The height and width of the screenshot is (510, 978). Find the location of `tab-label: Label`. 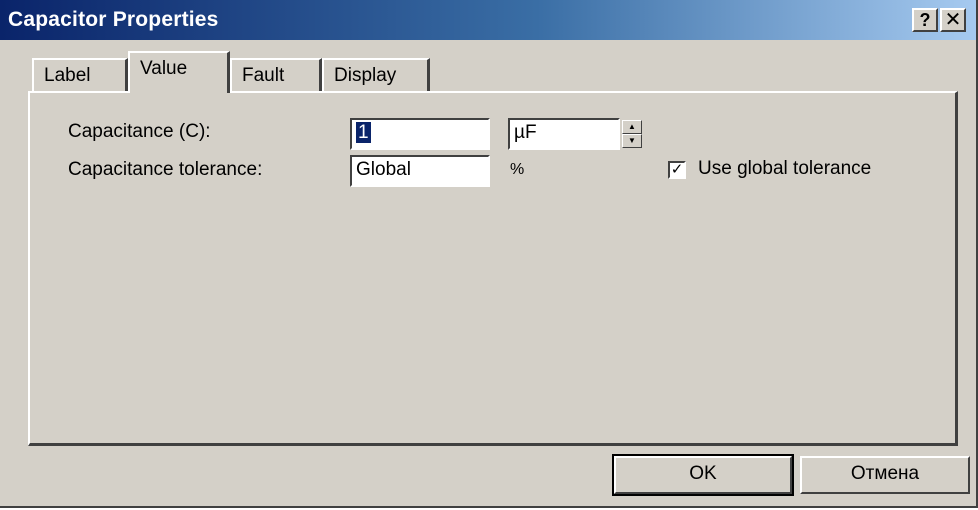

tab-label: Label is located at coordinates (80, 75).